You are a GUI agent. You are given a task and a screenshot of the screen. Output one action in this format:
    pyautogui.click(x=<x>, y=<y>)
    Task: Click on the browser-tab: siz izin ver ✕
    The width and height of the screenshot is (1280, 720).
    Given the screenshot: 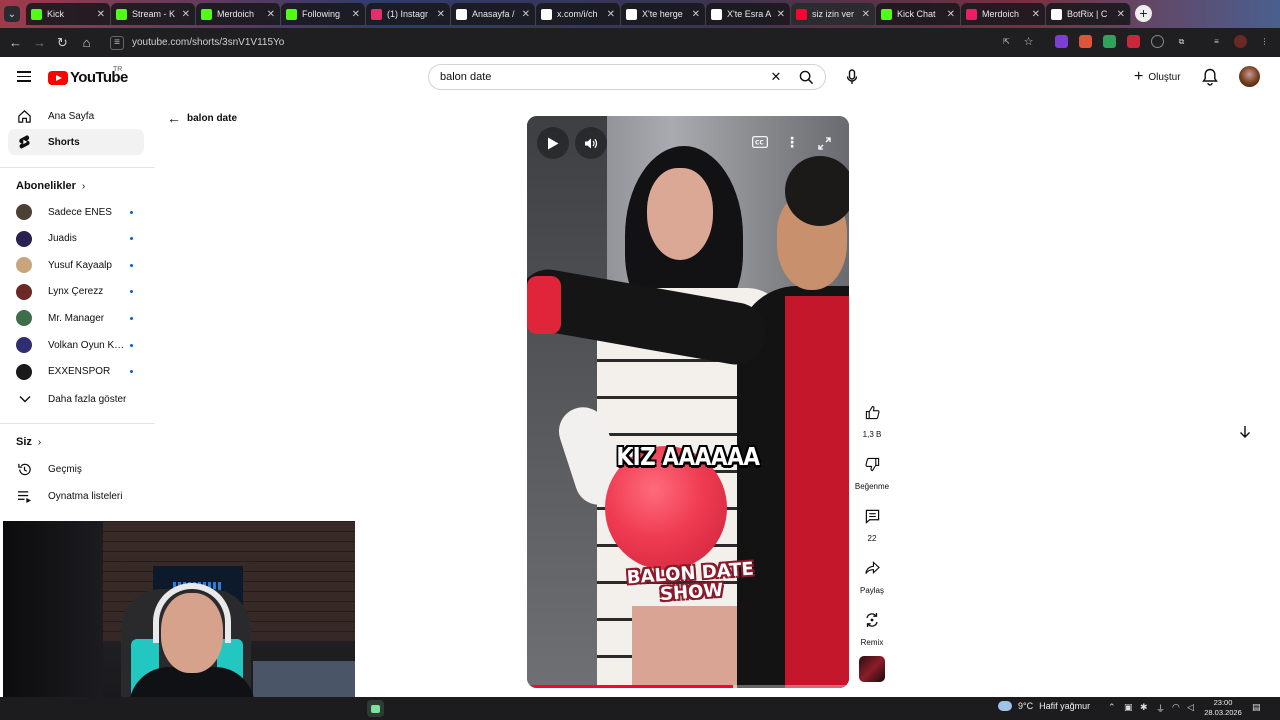 What is the action you would take?
    pyautogui.click(x=833, y=14)
    